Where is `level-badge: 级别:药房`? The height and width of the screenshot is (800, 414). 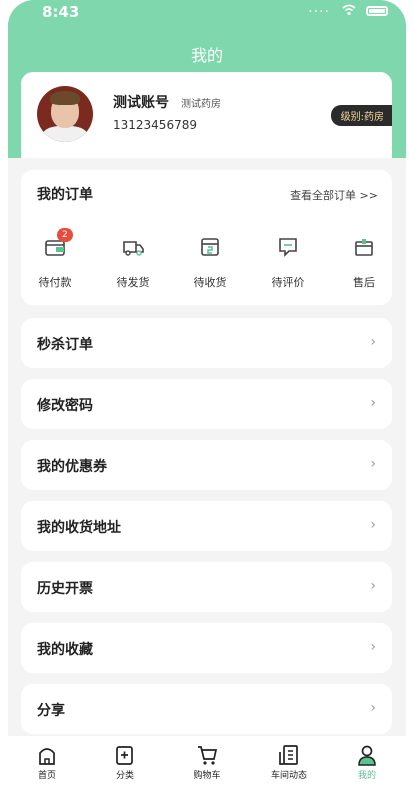 level-badge: 级别:药房 is located at coordinates (361, 115).